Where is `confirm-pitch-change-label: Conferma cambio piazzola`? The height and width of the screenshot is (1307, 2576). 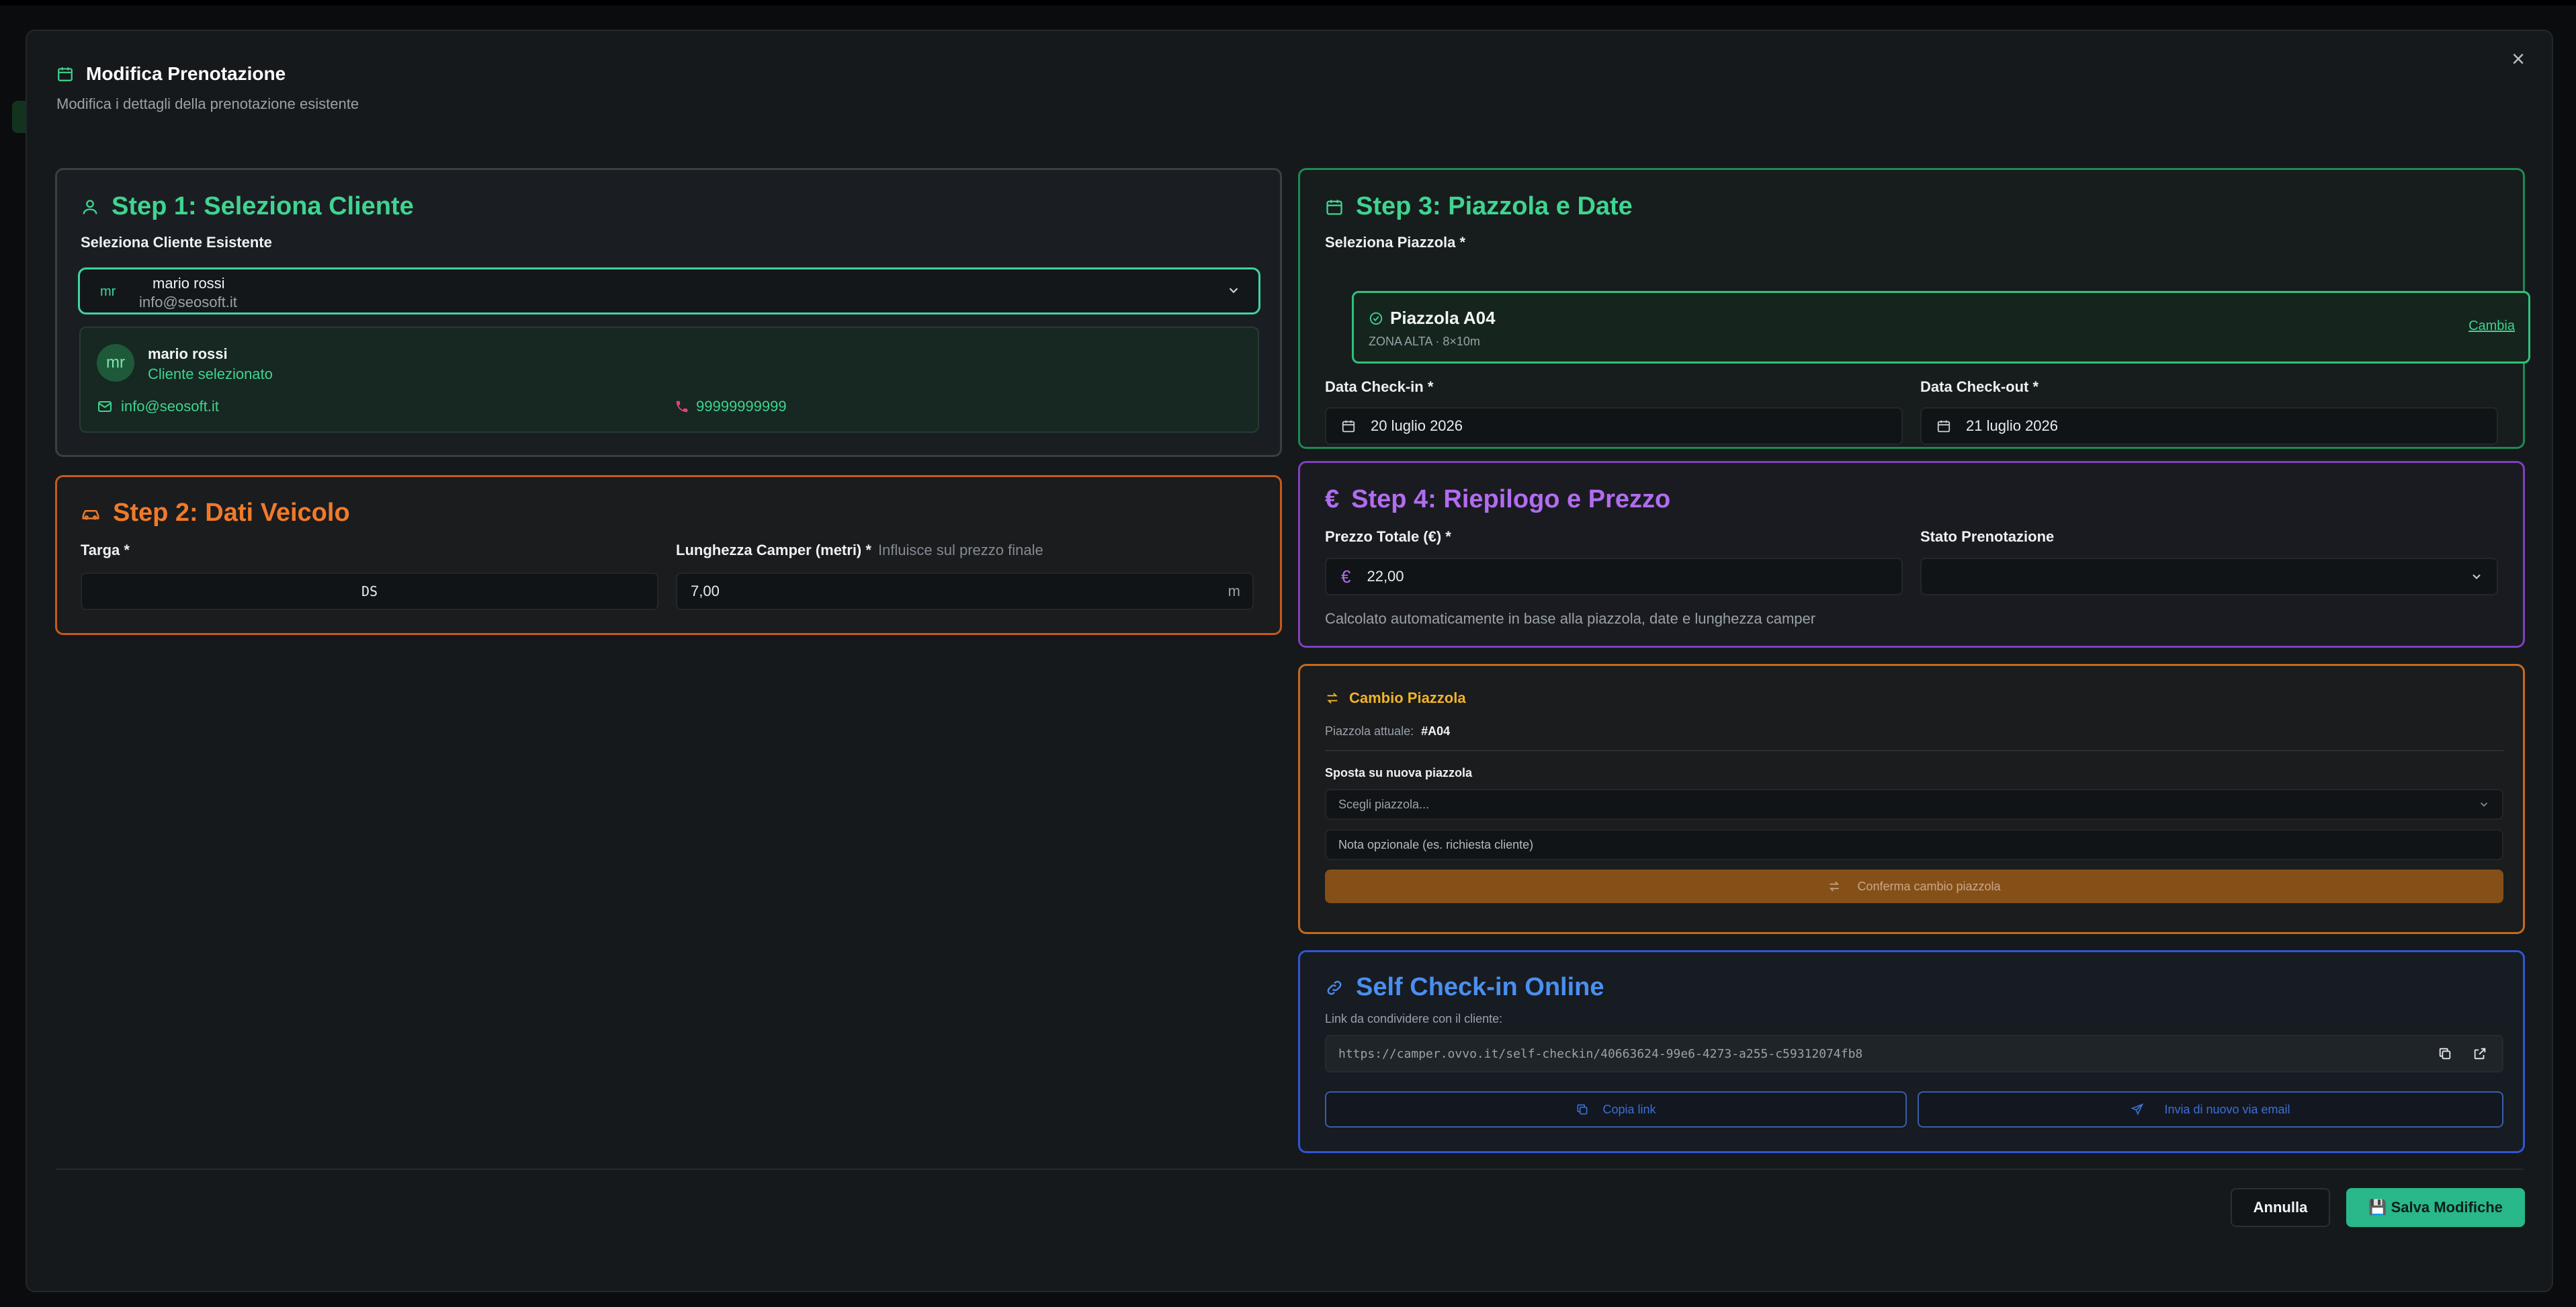 confirm-pitch-change-label: Conferma cambio piazzola is located at coordinates (1929, 886).